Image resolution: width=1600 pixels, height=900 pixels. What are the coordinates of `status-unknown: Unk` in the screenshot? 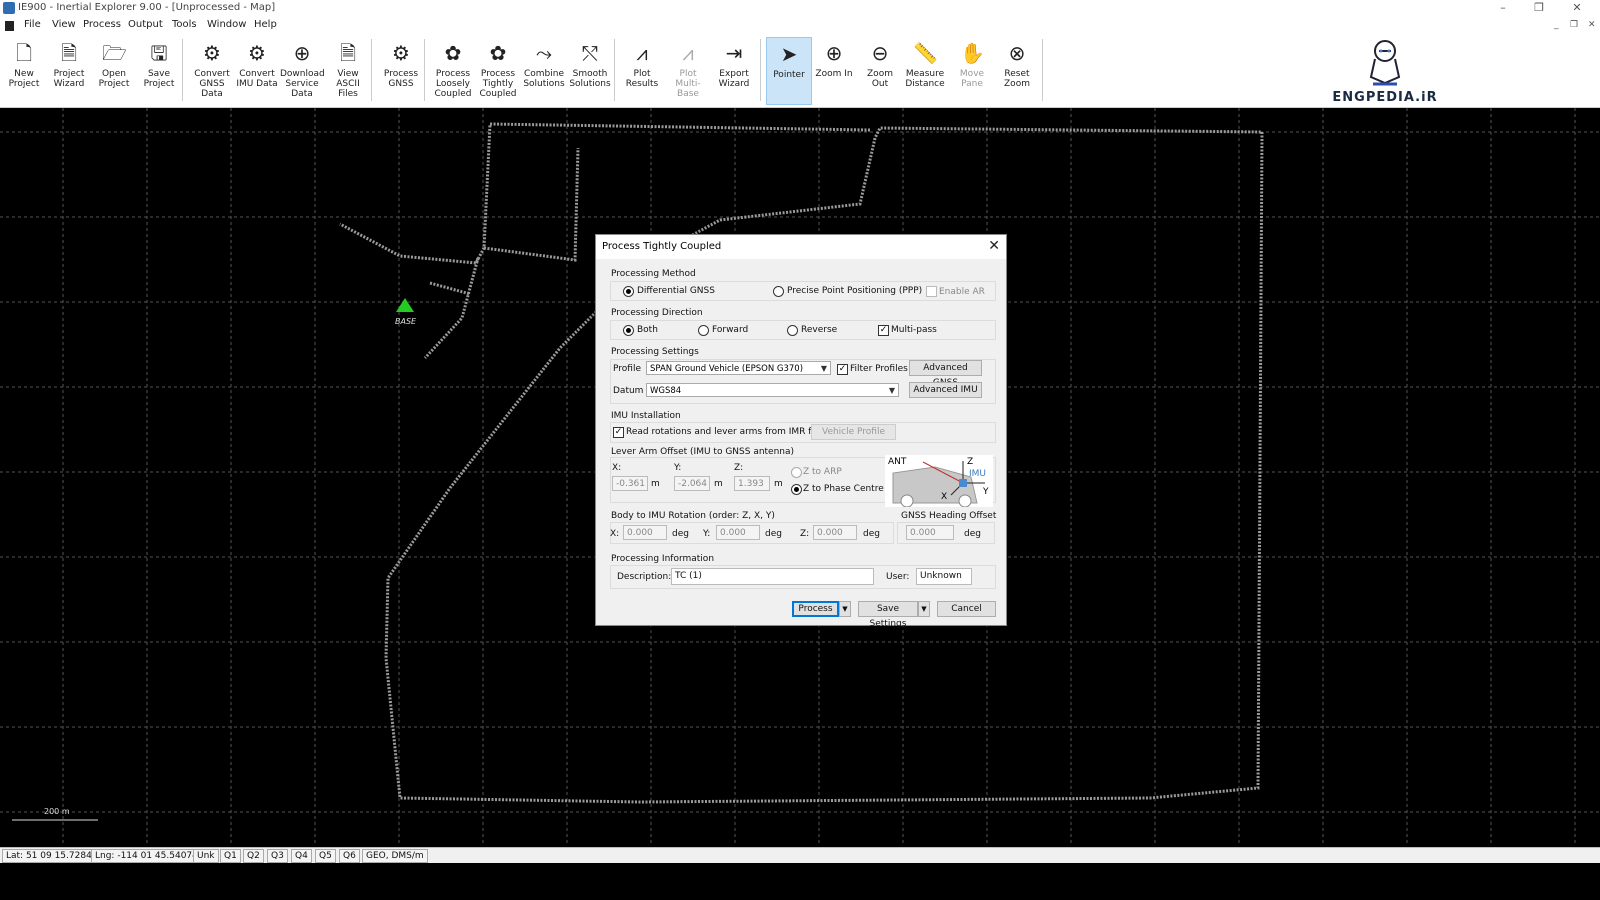 It's located at (206, 856).